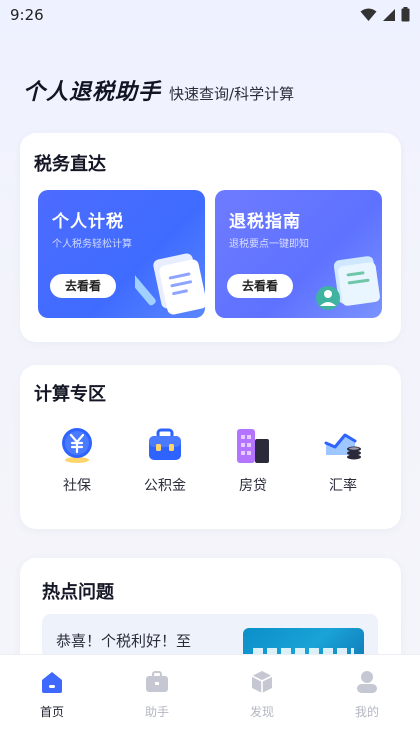  I want to click on bottom-tab-bar: 首页 助手 发现 我的, so click(210, 700).